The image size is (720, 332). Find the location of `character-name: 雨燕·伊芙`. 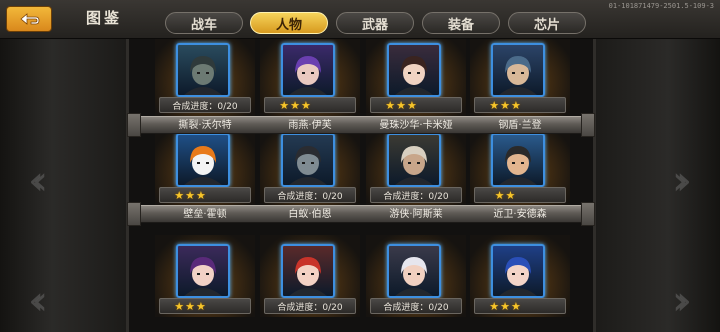

character-name: 雨燕·伊芙 is located at coordinates (310, 125).